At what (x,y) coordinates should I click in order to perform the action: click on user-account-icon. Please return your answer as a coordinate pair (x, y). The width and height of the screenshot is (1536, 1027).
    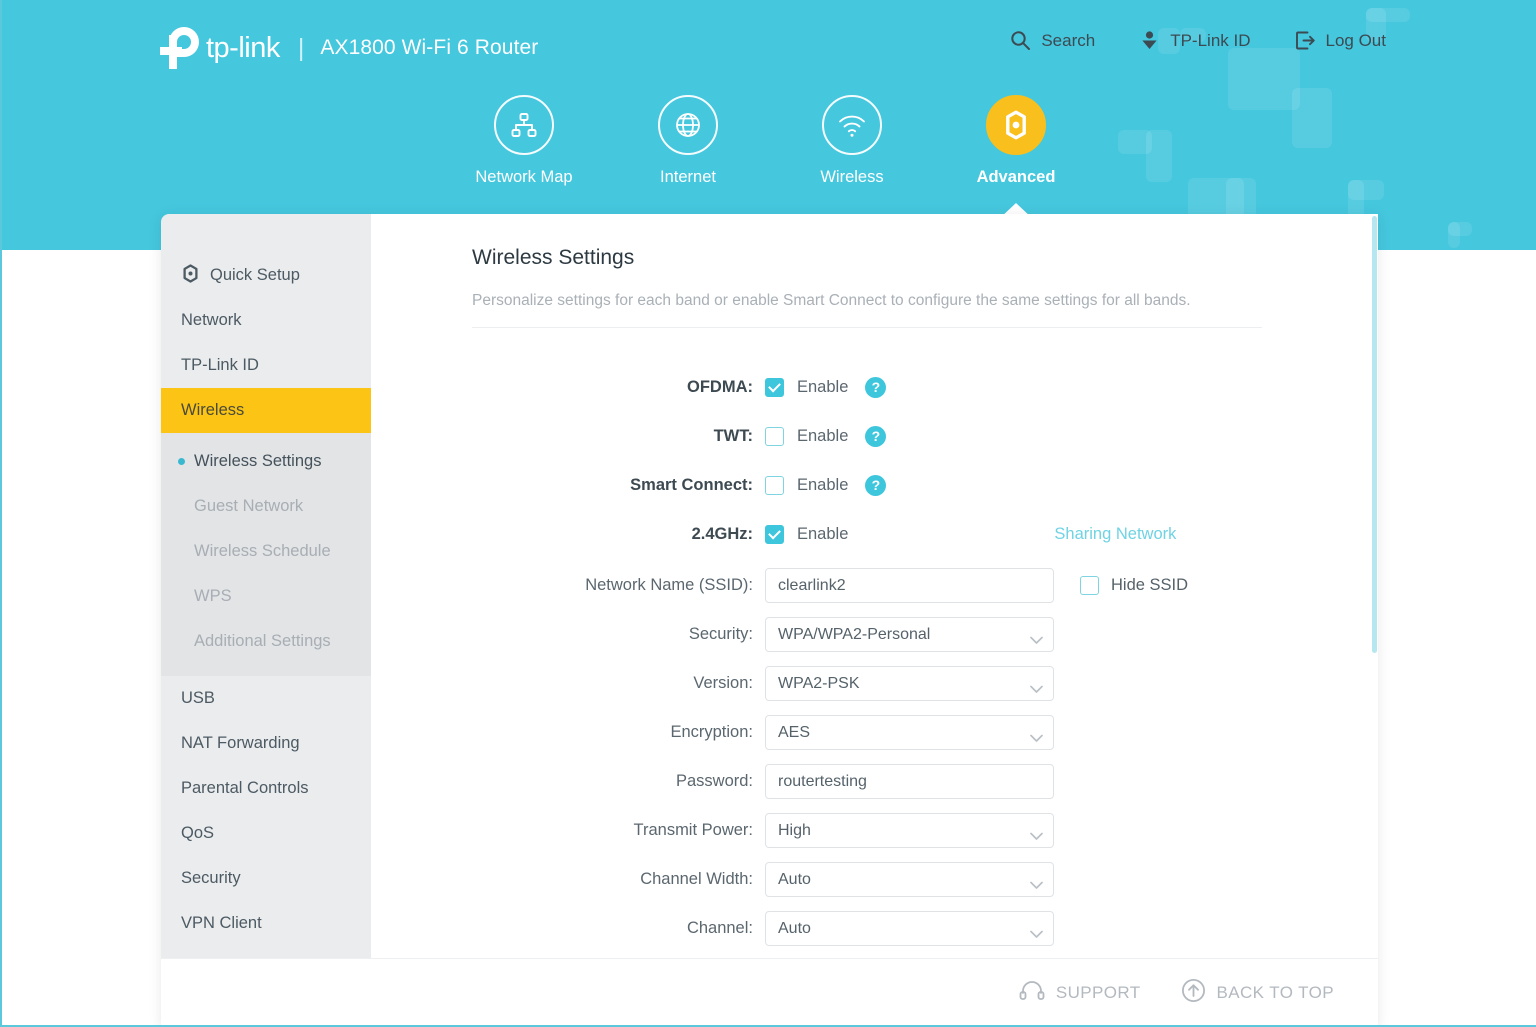
    Looking at the image, I should click on (1149, 40).